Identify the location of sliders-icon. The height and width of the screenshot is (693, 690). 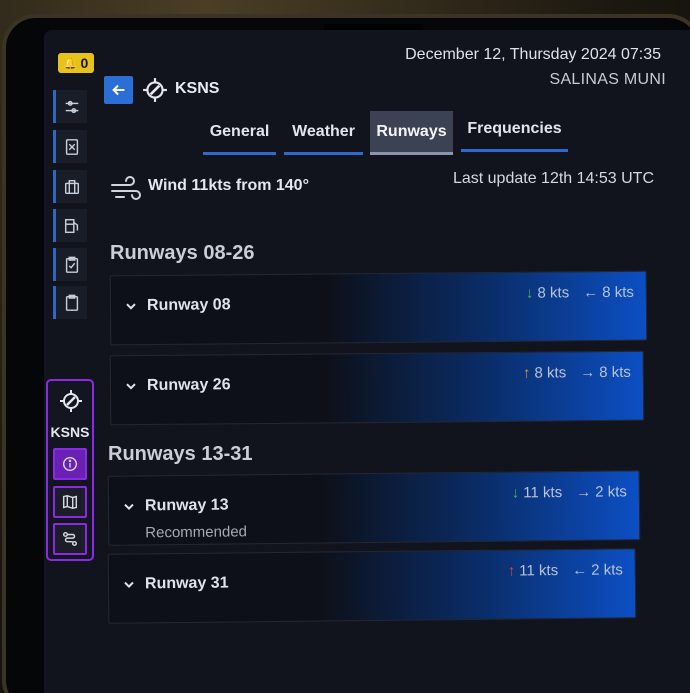
(71, 106).